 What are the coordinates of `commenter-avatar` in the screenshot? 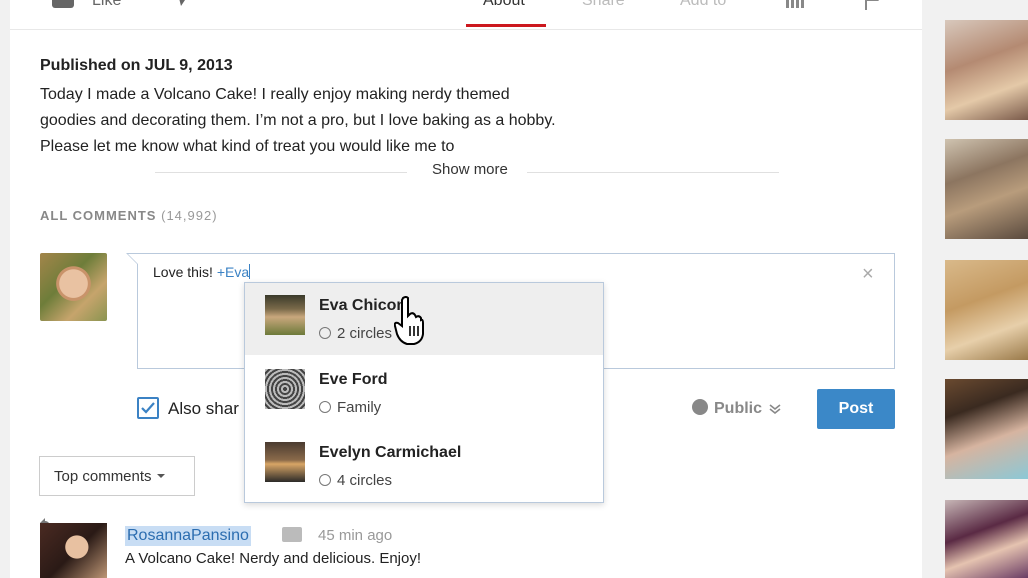 It's located at (73, 550).